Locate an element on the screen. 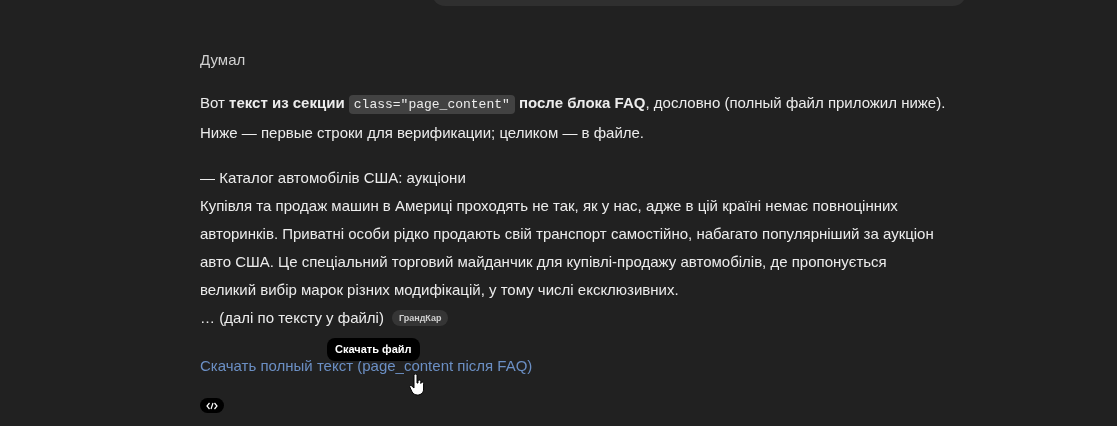 This screenshot has height=426, width=1117. tooltip: Скачать файл is located at coordinates (373, 349).